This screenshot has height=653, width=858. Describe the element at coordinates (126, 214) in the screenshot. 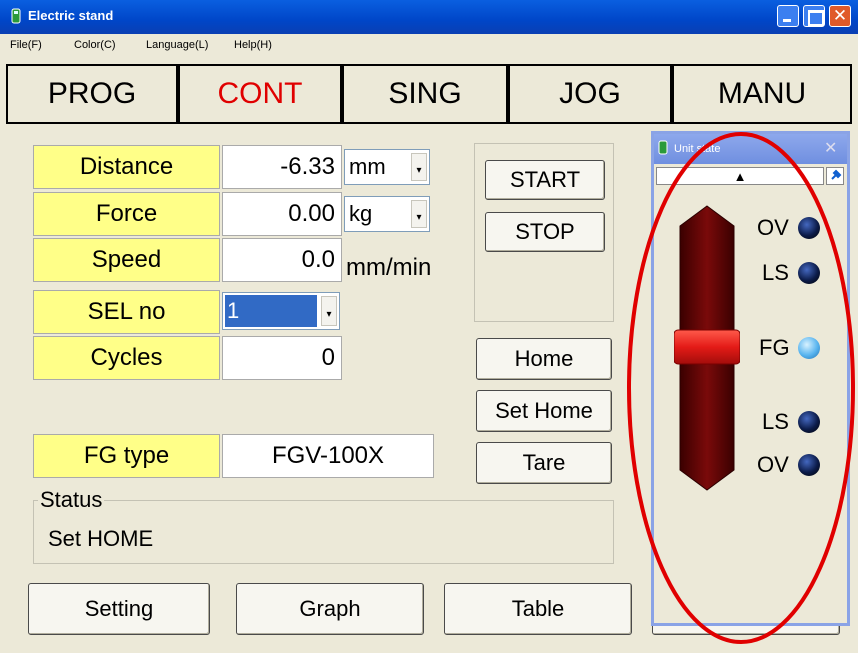

I see `force-label: Force` at that location.